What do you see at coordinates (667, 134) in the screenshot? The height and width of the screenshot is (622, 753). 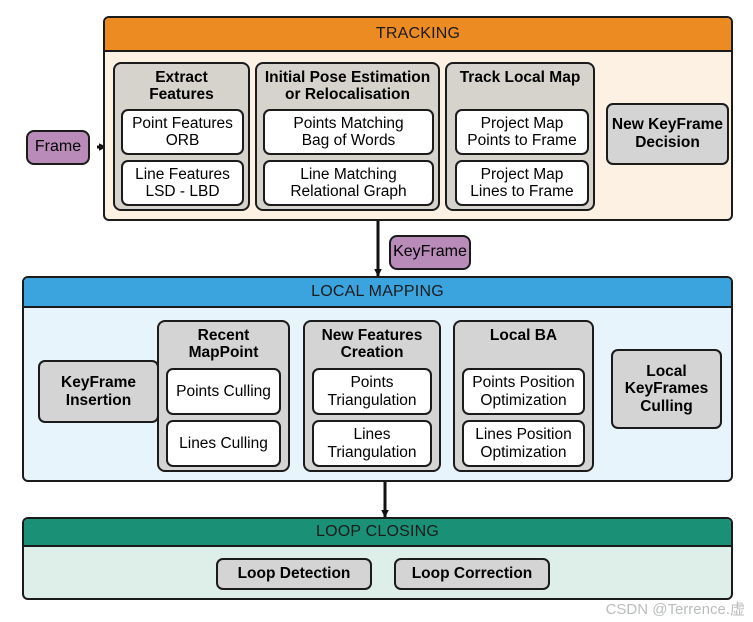 I see `node-new-keyframe-decision: New KeyFrame Decision` at bounding box center [667, 134].